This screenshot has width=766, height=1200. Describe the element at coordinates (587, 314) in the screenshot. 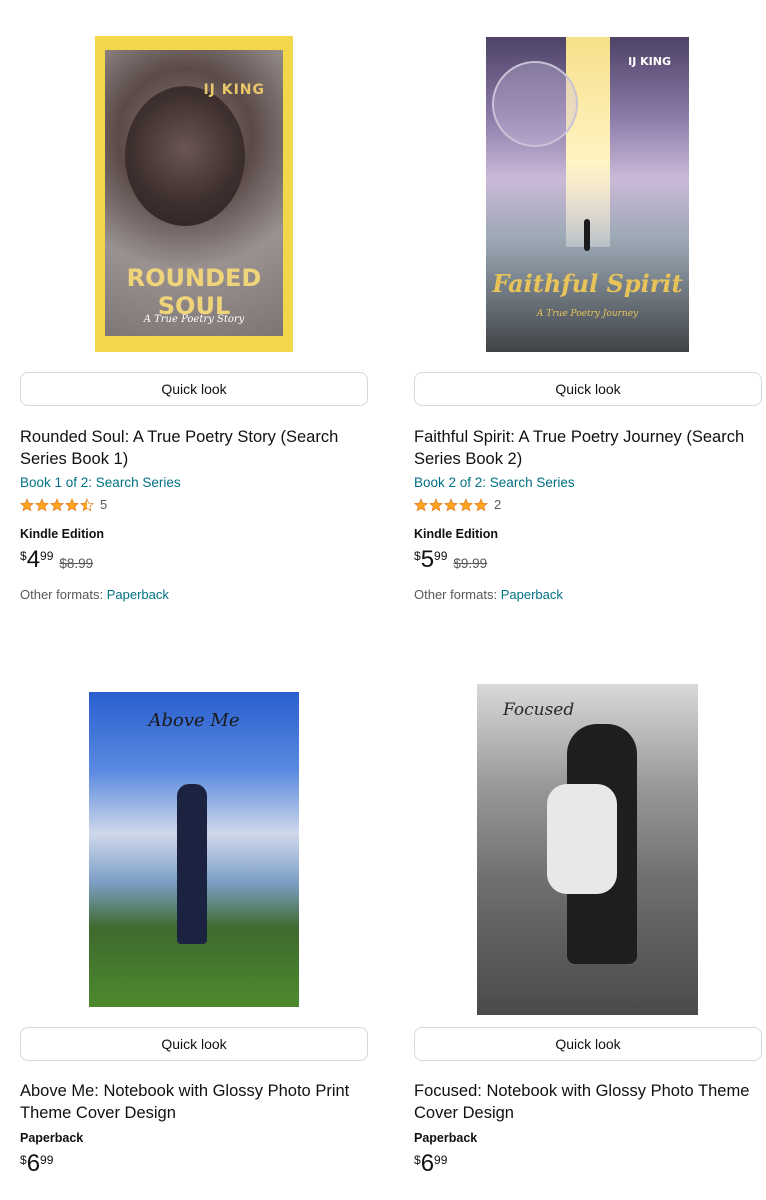

I see `cover-subtitle: A True Poetry Journey` at that location.